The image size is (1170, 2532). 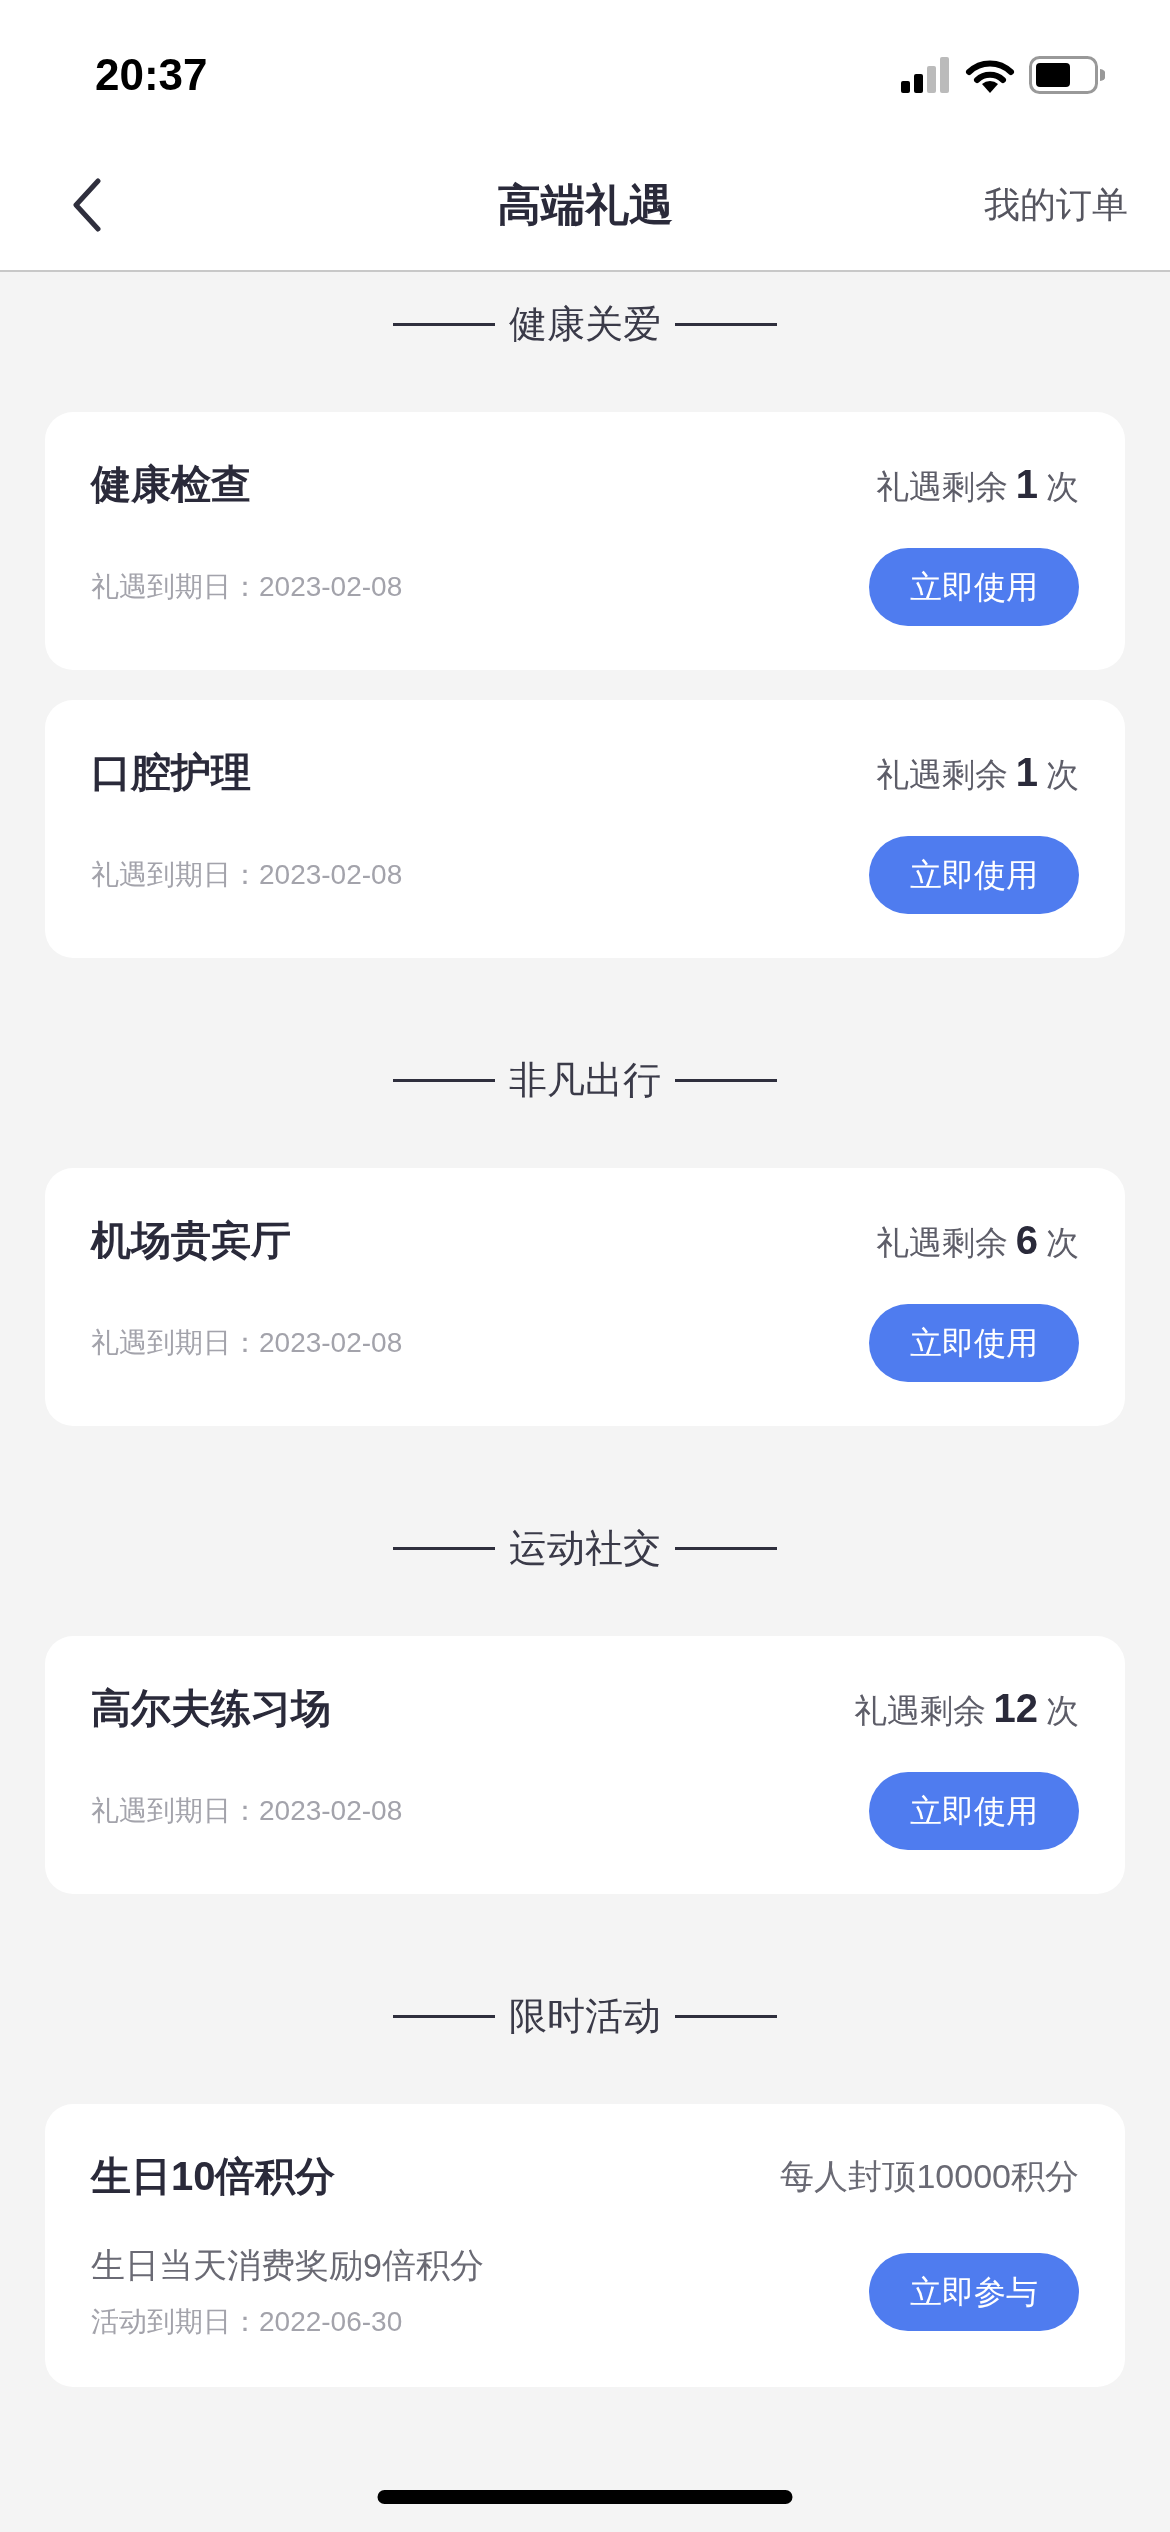 What do you see at coordinates (151, 75) in the screenshot?
I see `status-time: 20:37` at bounding box center [151, 75].